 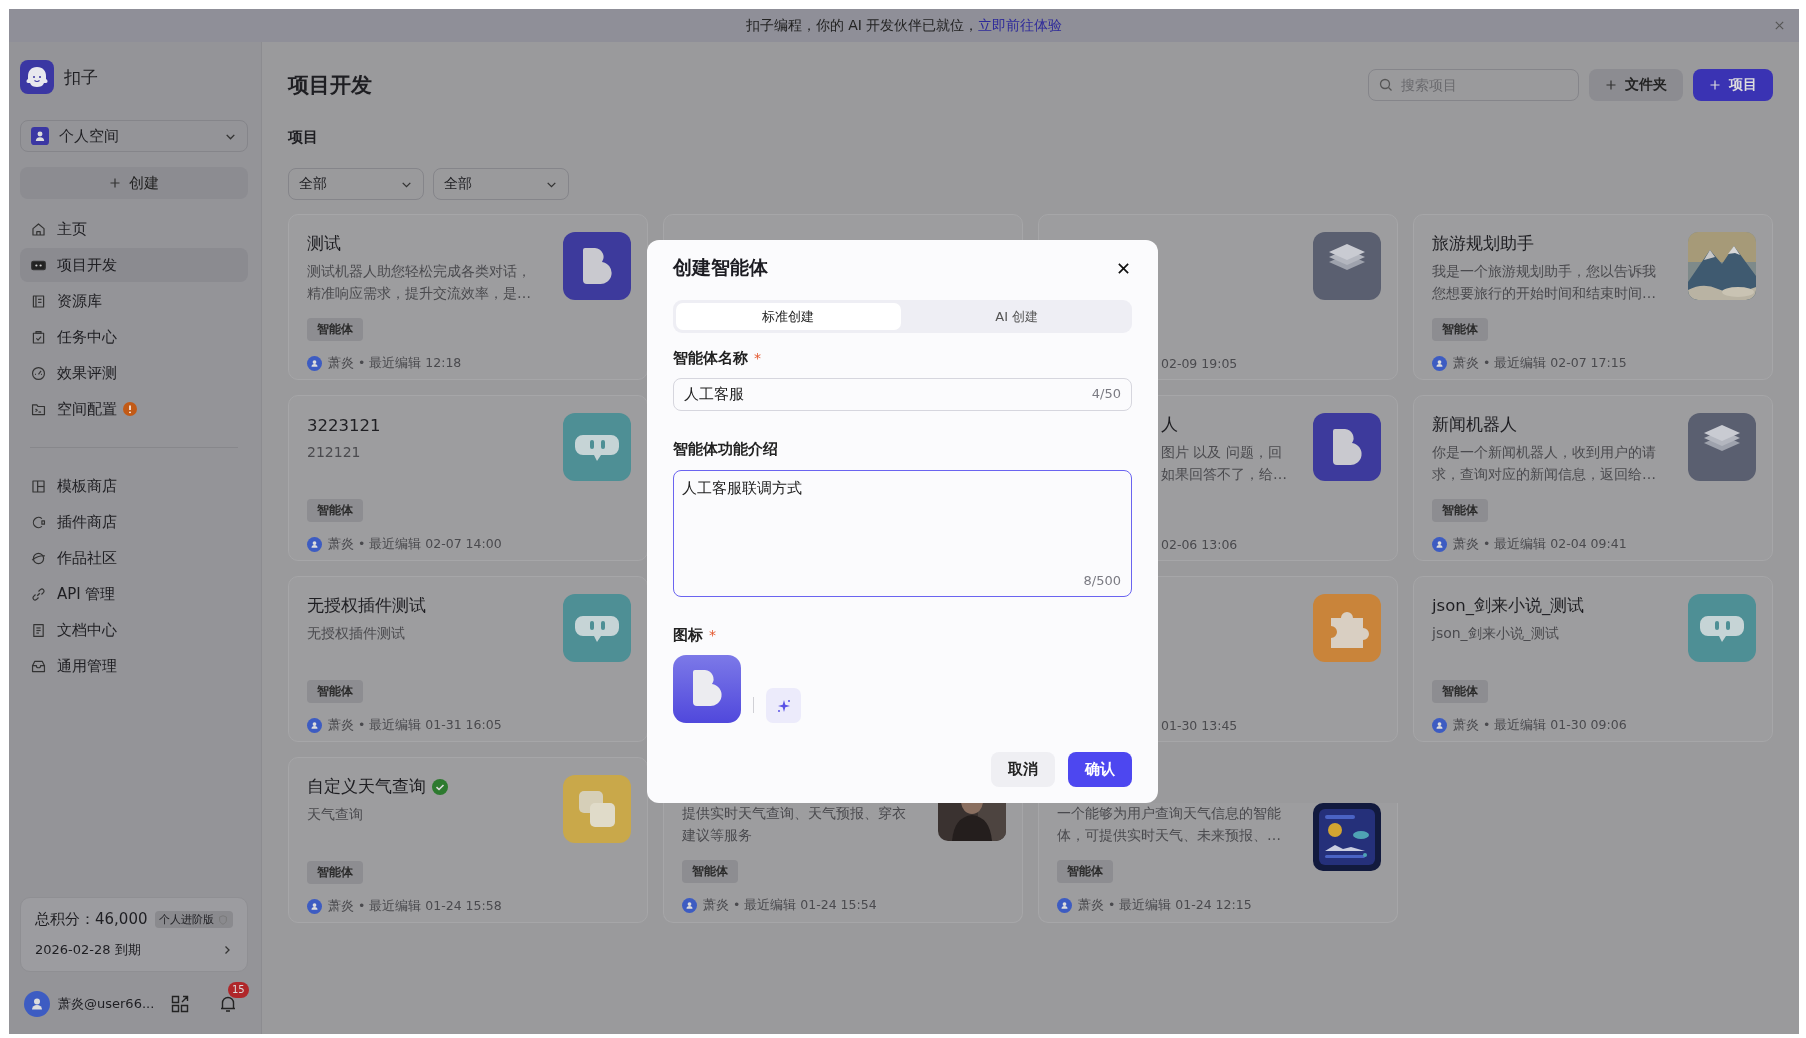 What do you see at coordinates (134, 666) in the screenshot?
I see `nav-item: 通用管理` at bounding box center [134, 666].